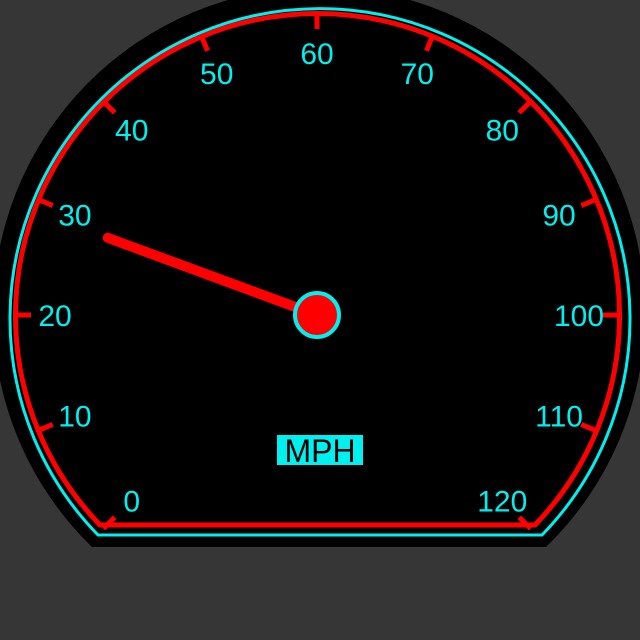 Image resolution: width=640 pixels, height=640 pixels. I want to click on tick-label: 100, so click(579, 316).